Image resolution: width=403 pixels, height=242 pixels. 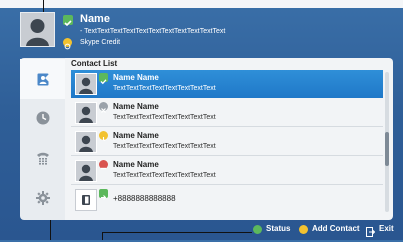 I want to click on sidebar-item-settings, so click(x=42, y=198).